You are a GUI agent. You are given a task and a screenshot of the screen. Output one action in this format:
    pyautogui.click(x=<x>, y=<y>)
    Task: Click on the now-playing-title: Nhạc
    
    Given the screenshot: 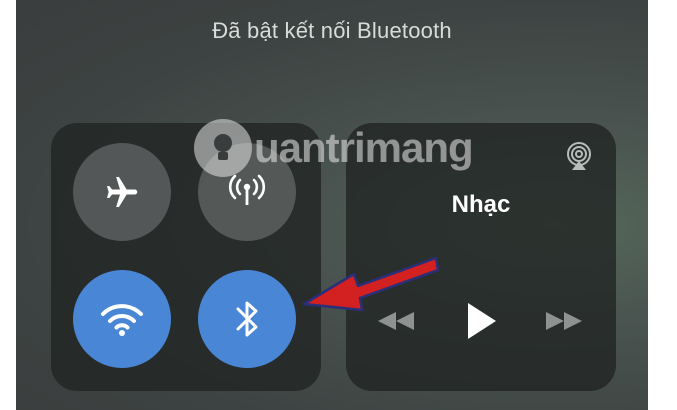 What is the action you would take?
    pyautogui.click(x=481, y=204)
    